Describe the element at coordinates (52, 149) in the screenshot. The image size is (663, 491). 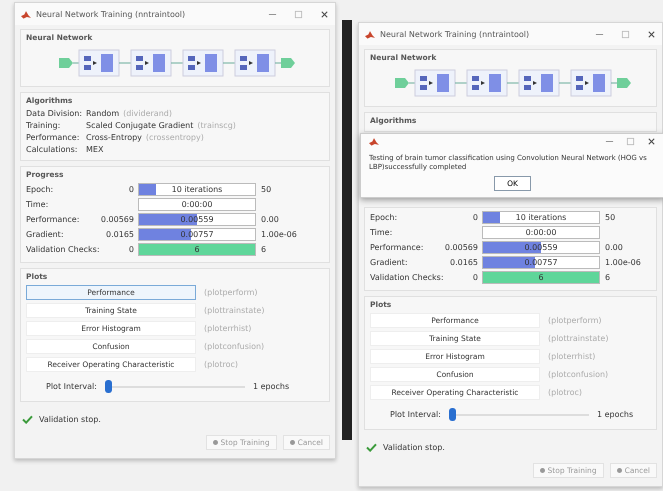
I see `algorithm-label: Calculations:` at that location.